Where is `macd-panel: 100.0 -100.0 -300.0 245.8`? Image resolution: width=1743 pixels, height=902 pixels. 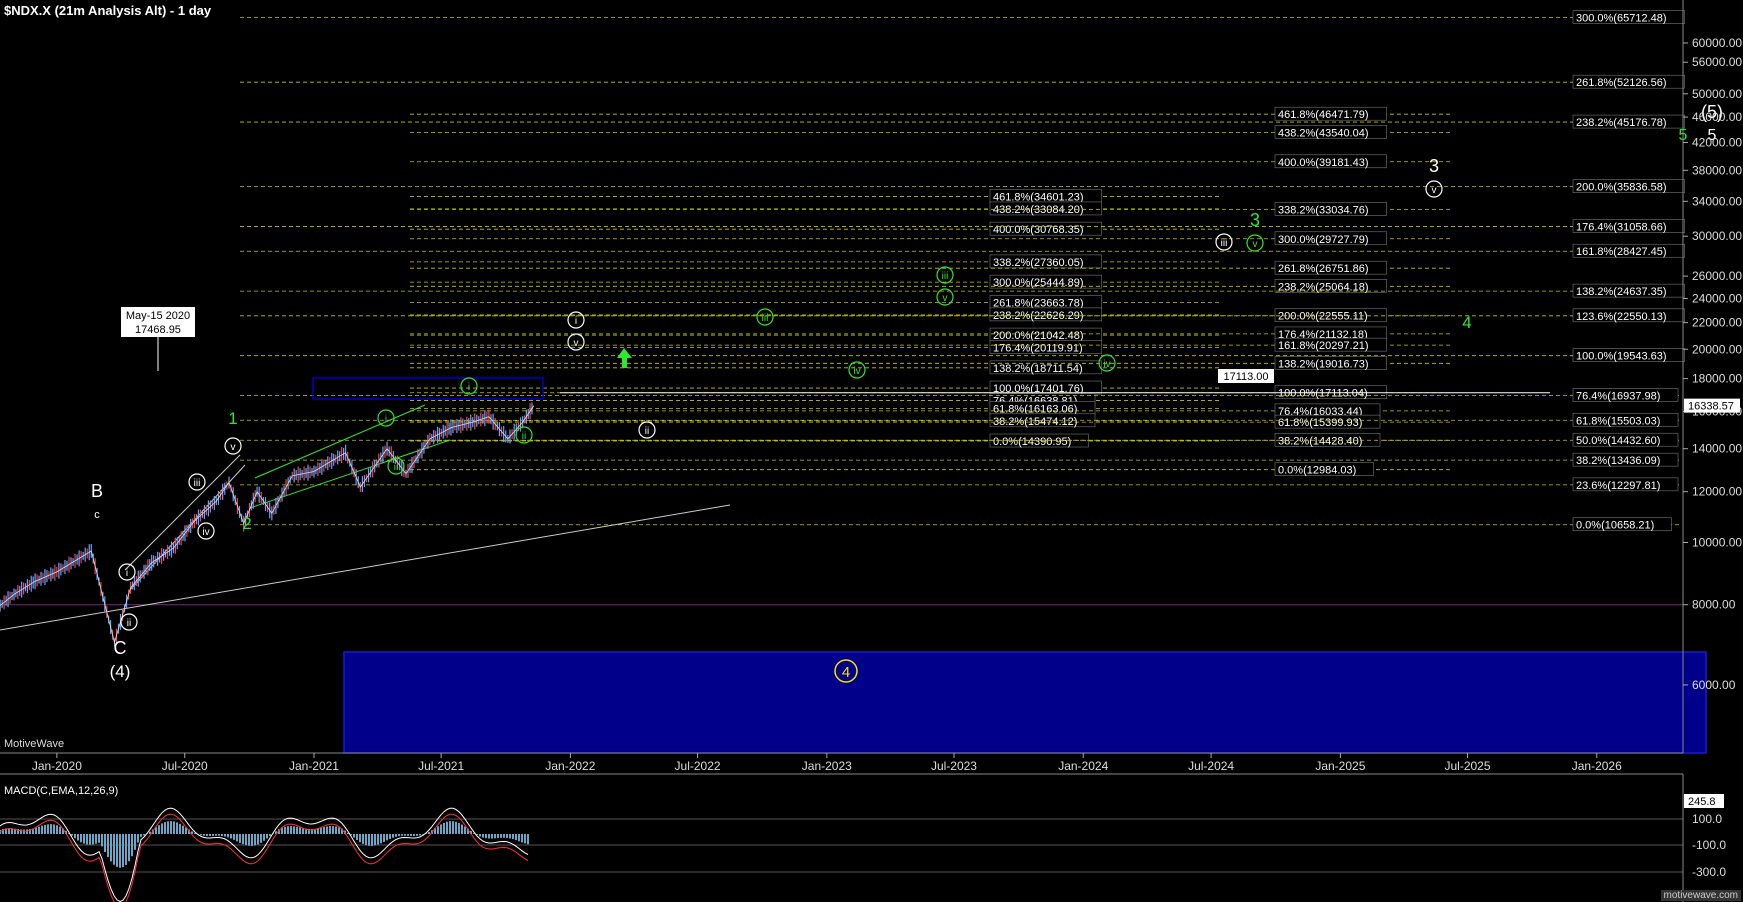
macd-panel: 100.0 -100.0 -300.0 245.8 is located at coordinates (863, 837).